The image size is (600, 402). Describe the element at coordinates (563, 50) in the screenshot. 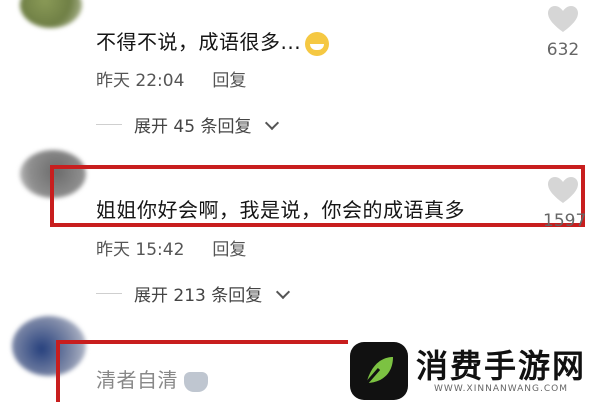

I see `like-count: 632` at that location.